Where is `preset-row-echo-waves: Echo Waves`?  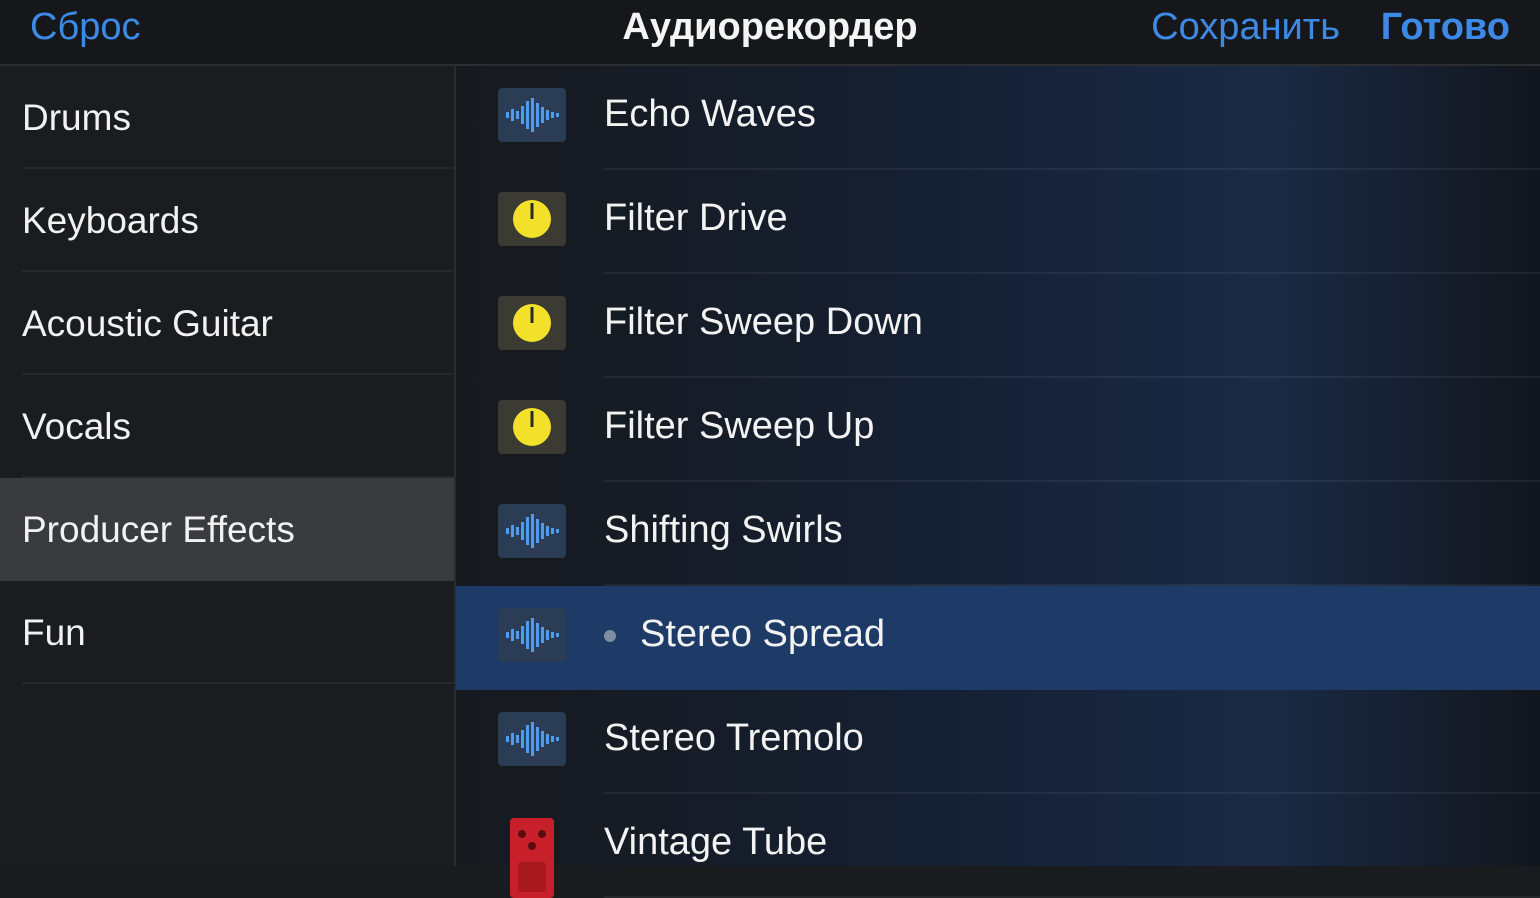
preset-row-echo-waves: Echo Waves is located at coordinates (998, 118).